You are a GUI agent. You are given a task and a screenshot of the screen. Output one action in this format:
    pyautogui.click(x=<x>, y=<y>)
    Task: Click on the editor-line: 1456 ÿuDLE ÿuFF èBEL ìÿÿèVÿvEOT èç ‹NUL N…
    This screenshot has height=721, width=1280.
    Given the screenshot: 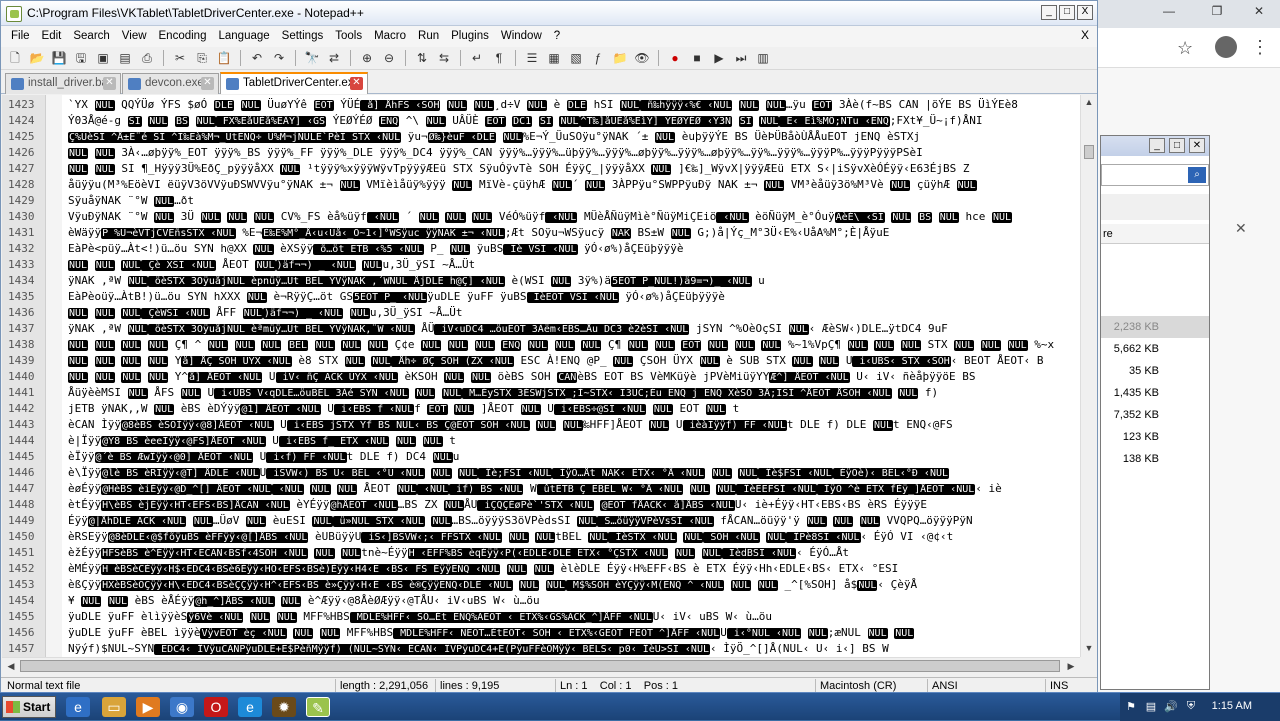 What is the action you would take?
    pyautogui.click(x=541, y=633)
    